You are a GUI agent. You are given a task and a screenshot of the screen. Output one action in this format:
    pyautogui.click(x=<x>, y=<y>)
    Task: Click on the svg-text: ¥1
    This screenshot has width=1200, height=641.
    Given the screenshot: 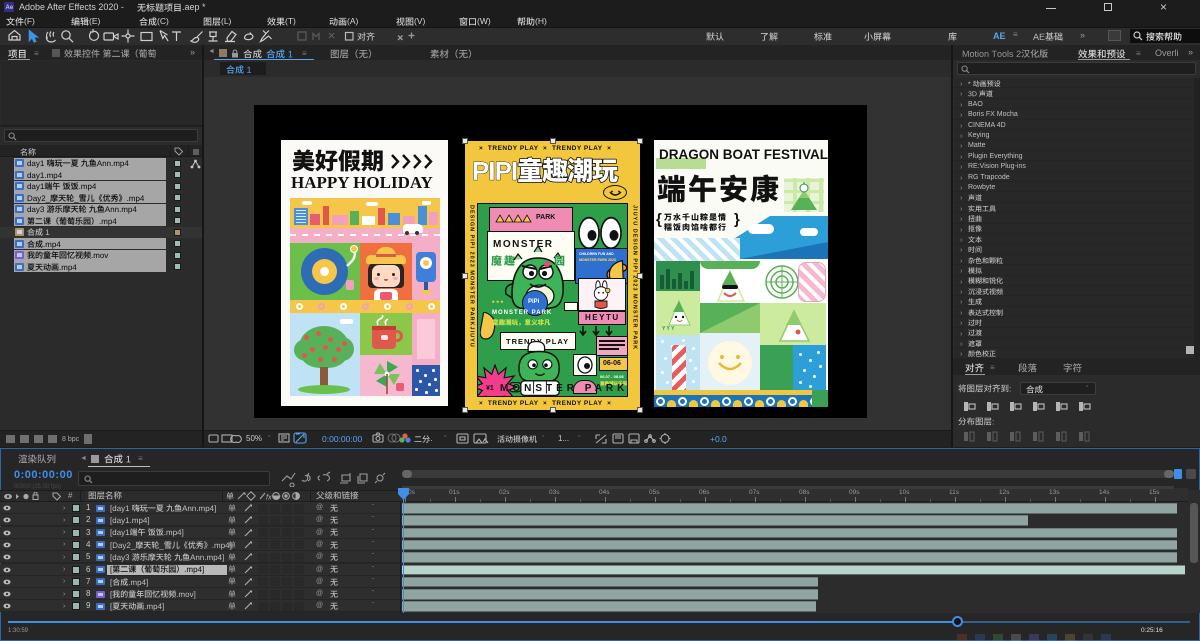 What is the action you would take?
    pyautogui.click(x=490, y=388)
    